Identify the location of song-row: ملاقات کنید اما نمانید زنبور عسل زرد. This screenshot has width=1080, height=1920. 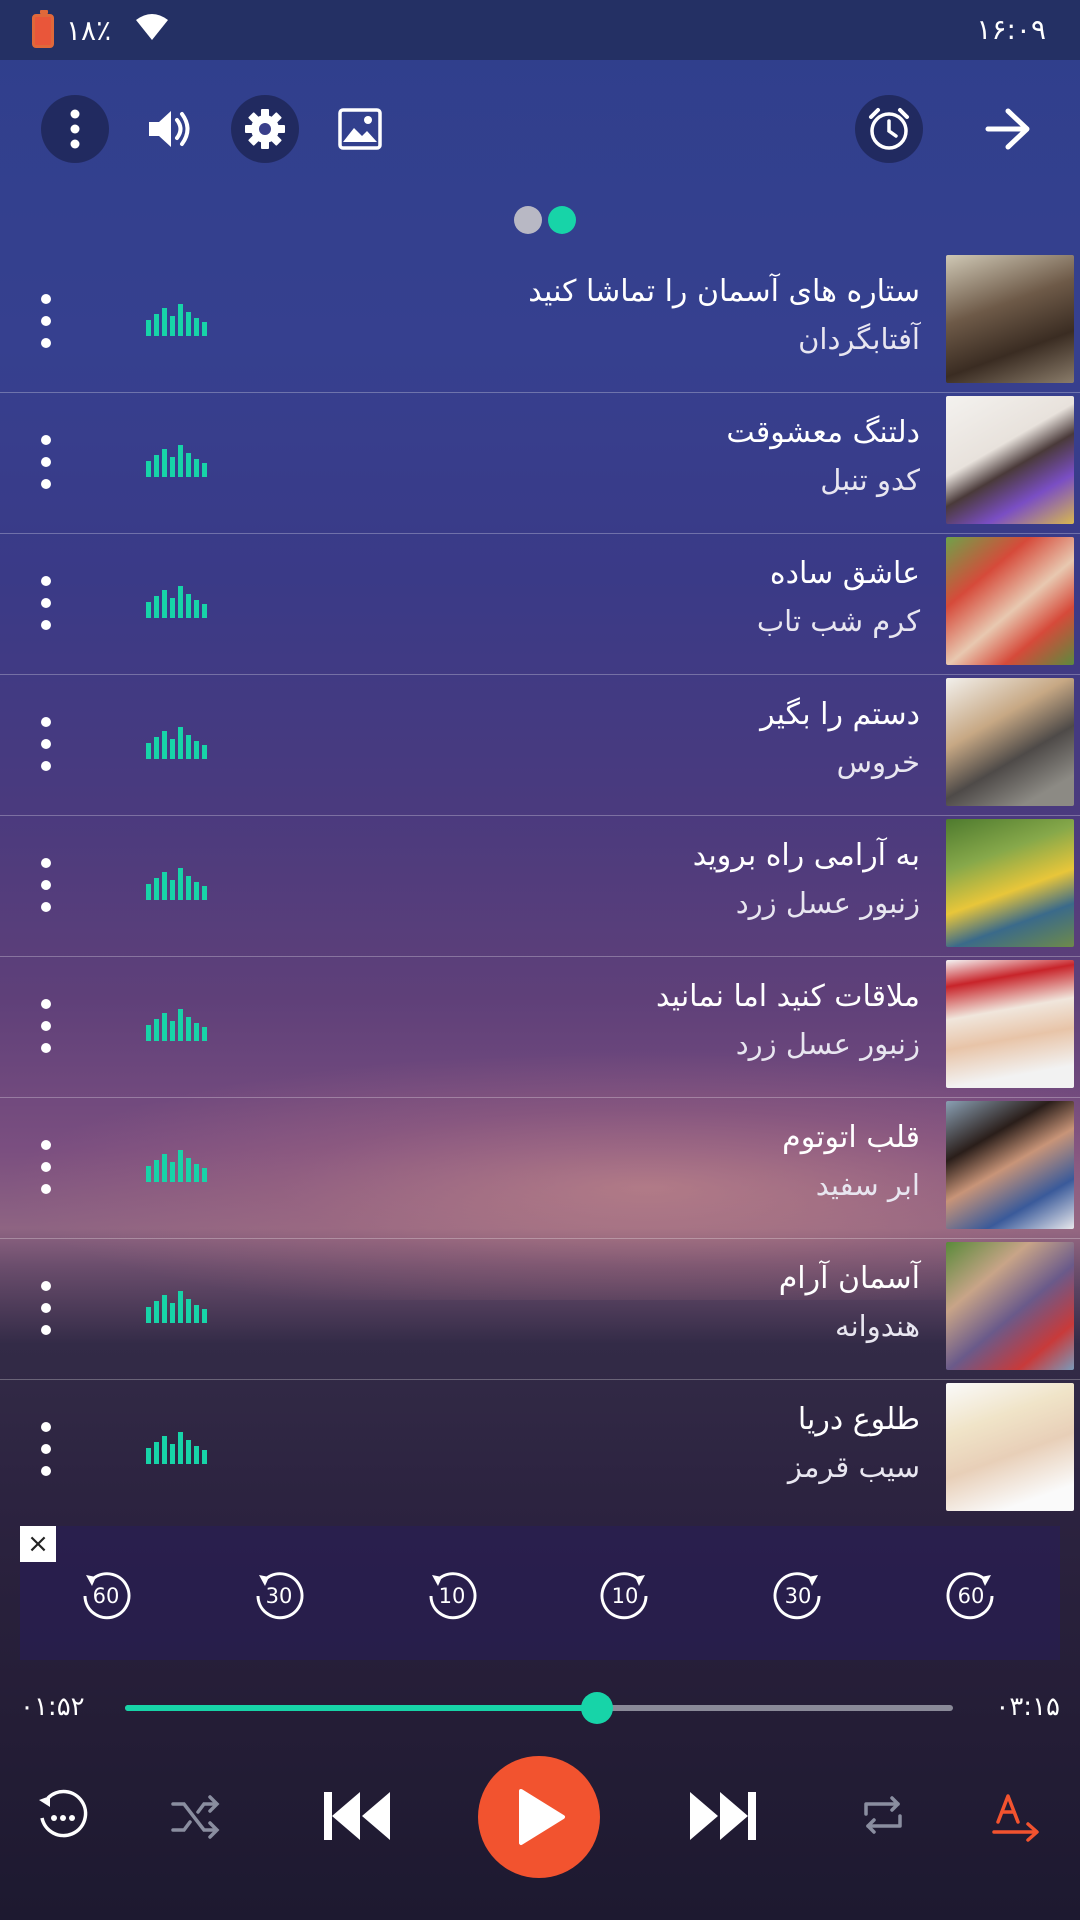
(540, 1027).